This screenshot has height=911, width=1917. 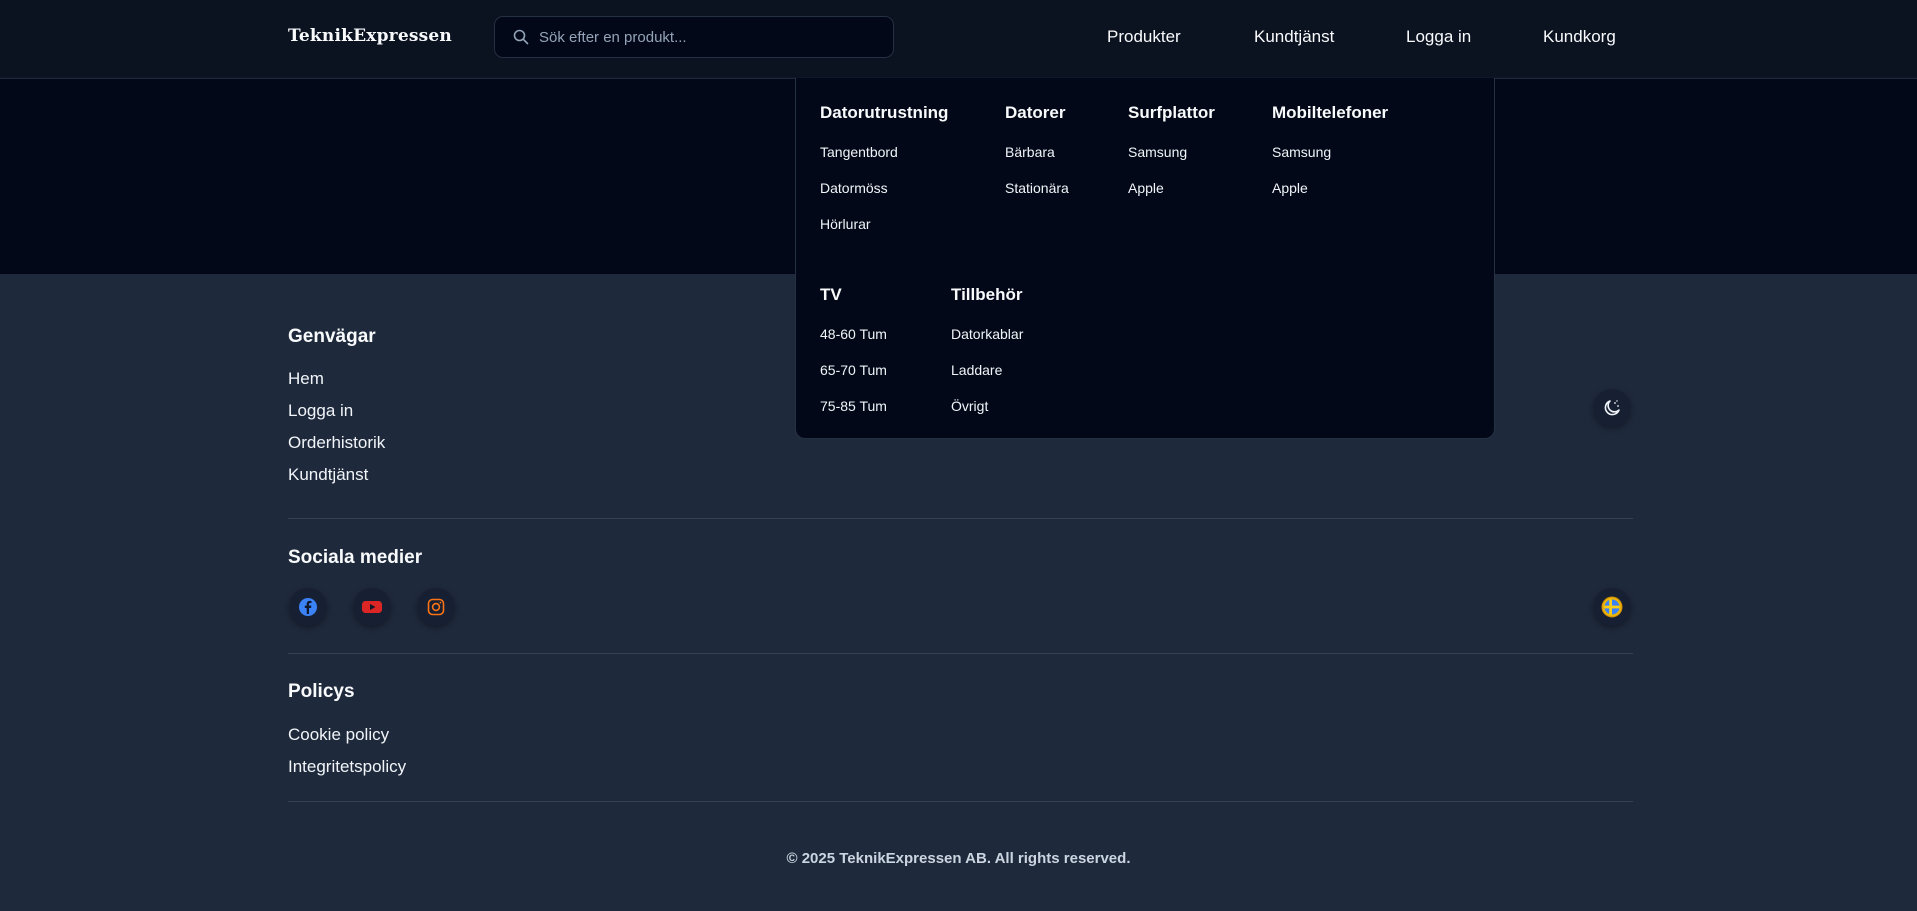 What do you see at coordinates (306, 379) in the screenshot?
I see `footer-link-hem: Hem` at bounding box center [306, 379].